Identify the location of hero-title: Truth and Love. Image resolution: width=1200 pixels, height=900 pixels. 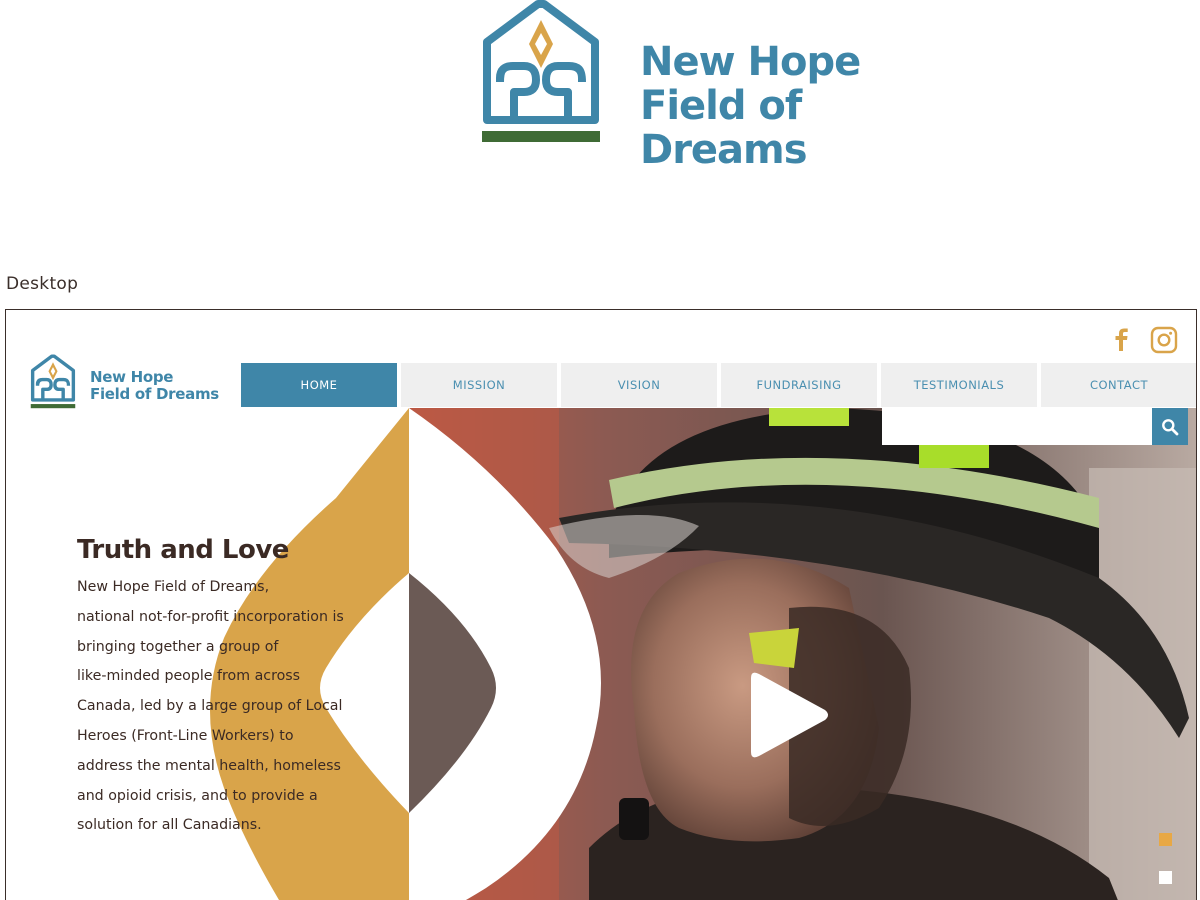
(183, 550).